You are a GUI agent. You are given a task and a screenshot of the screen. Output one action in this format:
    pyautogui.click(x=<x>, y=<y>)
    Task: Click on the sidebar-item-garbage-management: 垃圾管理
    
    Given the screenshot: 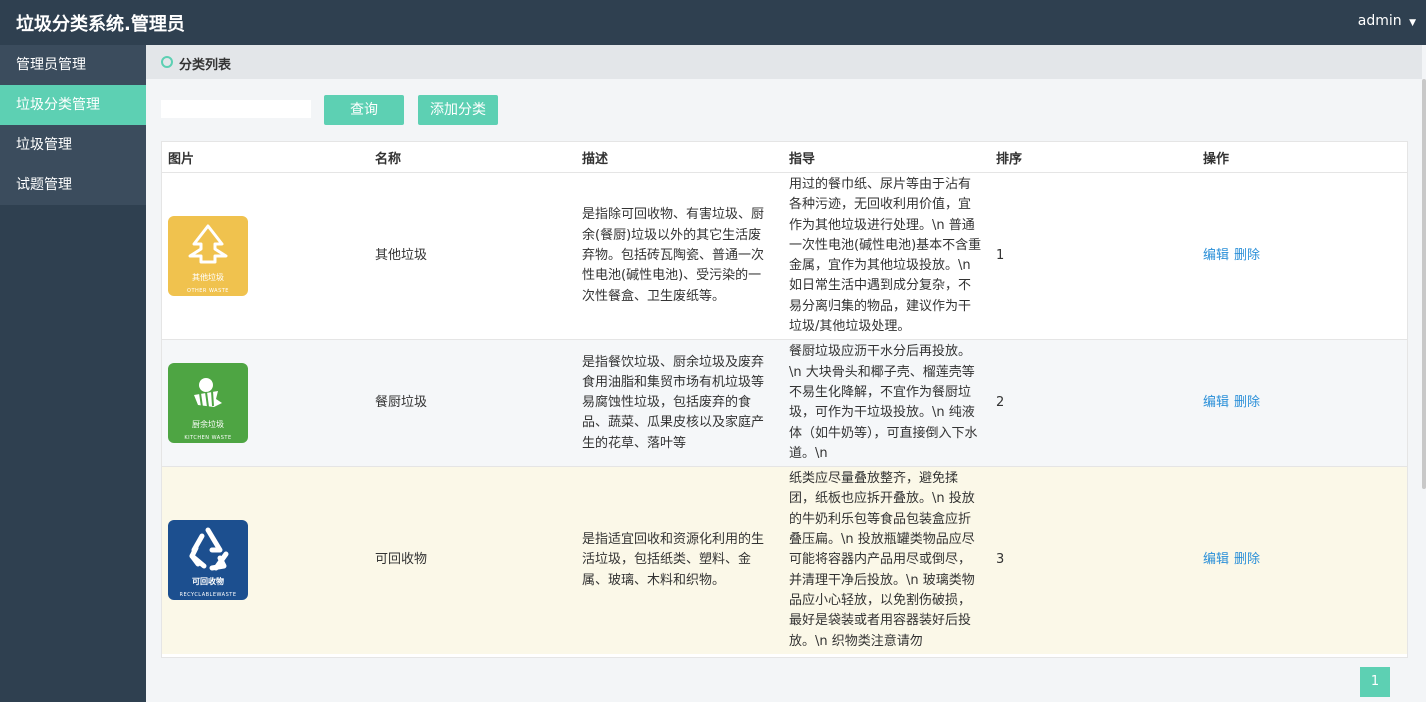 What is the action you would take?
    pyautogui.click(x=73, y=145)
    